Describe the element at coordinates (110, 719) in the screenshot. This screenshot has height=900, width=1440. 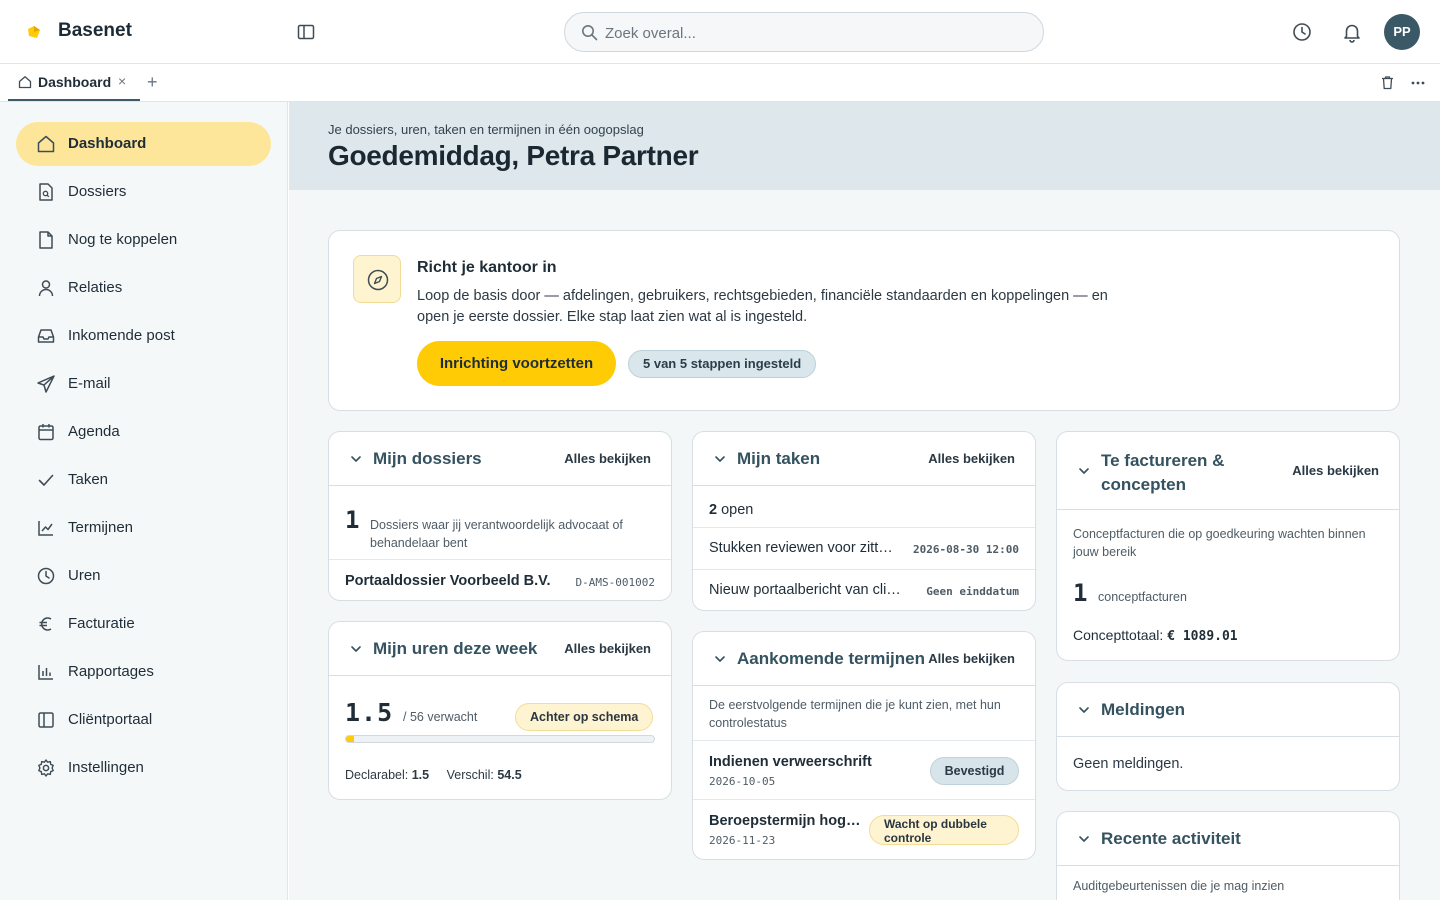
I see `sidebar-item-label: Cliëntportaal` at that location.